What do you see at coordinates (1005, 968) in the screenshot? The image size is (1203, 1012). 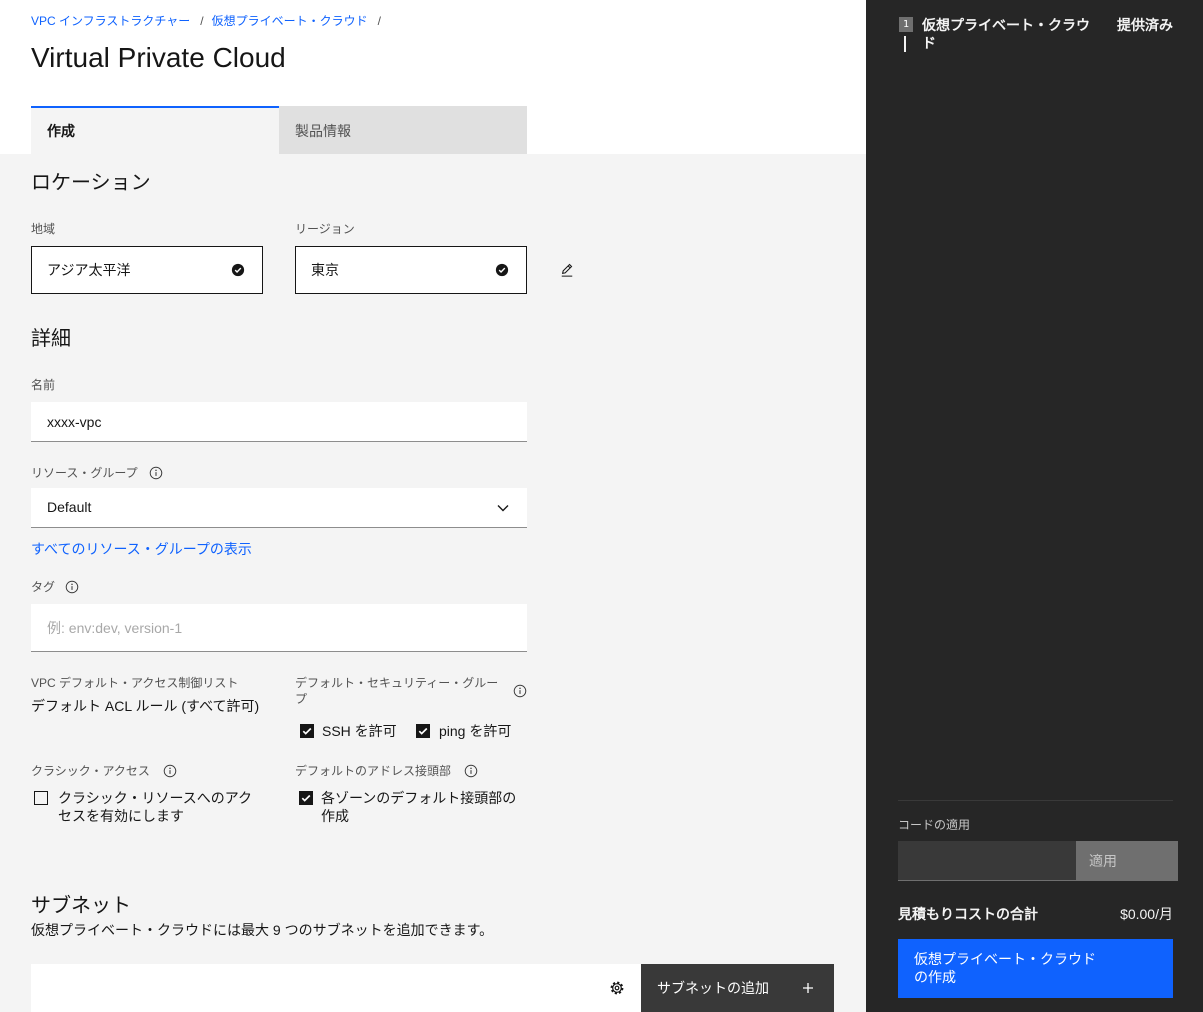 I see `create-vpc-label: 仮想プライベート・クラウドの作成` at bounding box center [1005, 968].